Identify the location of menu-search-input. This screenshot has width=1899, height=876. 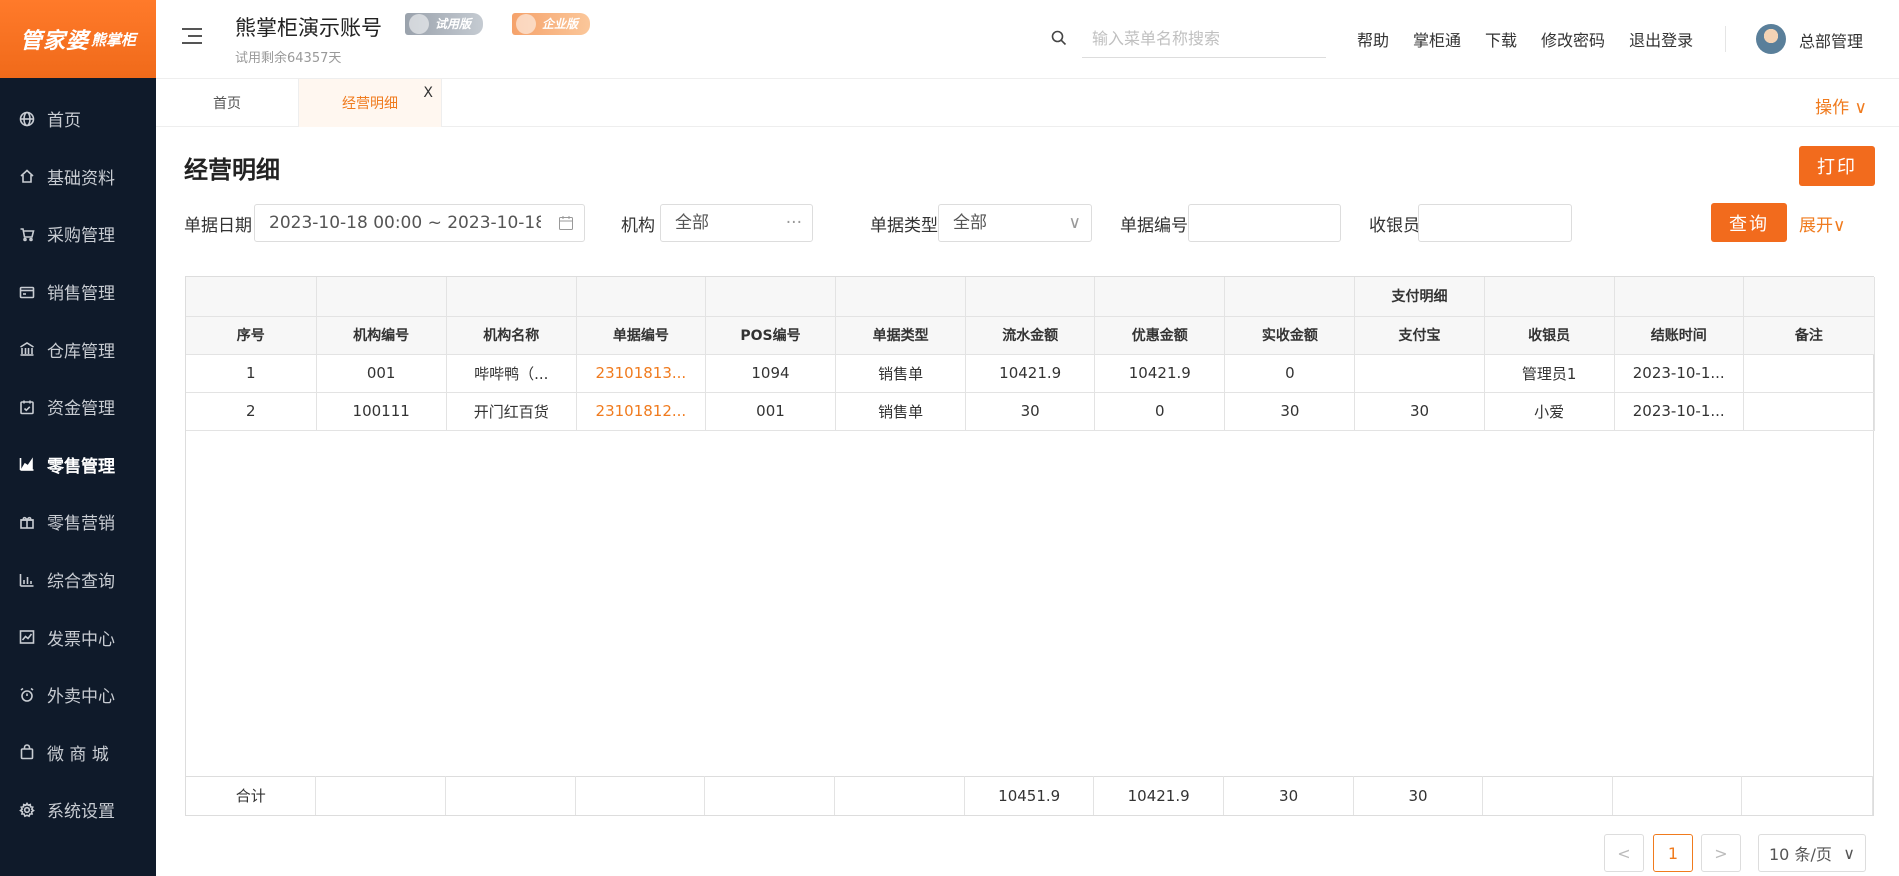
(1204, 40).